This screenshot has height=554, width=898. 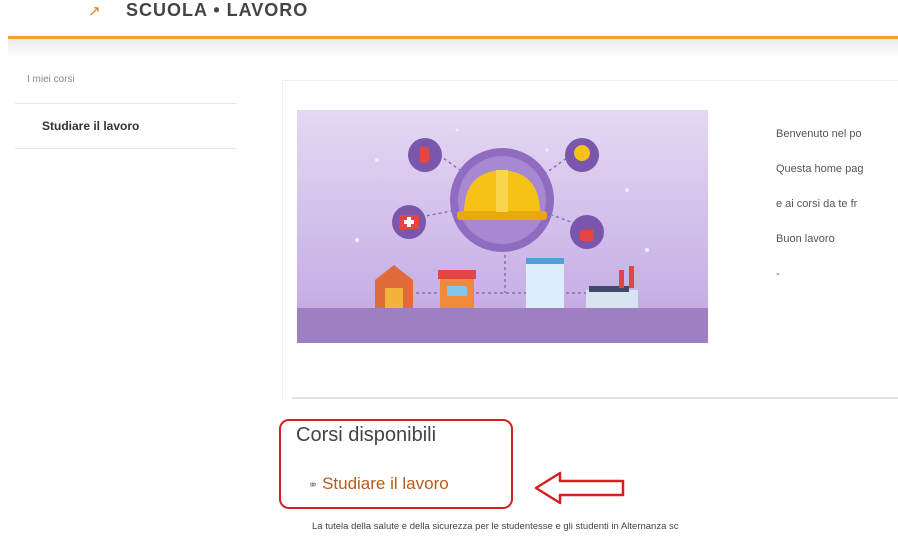 I want to click on section-divider, so click(x=595, y=398).